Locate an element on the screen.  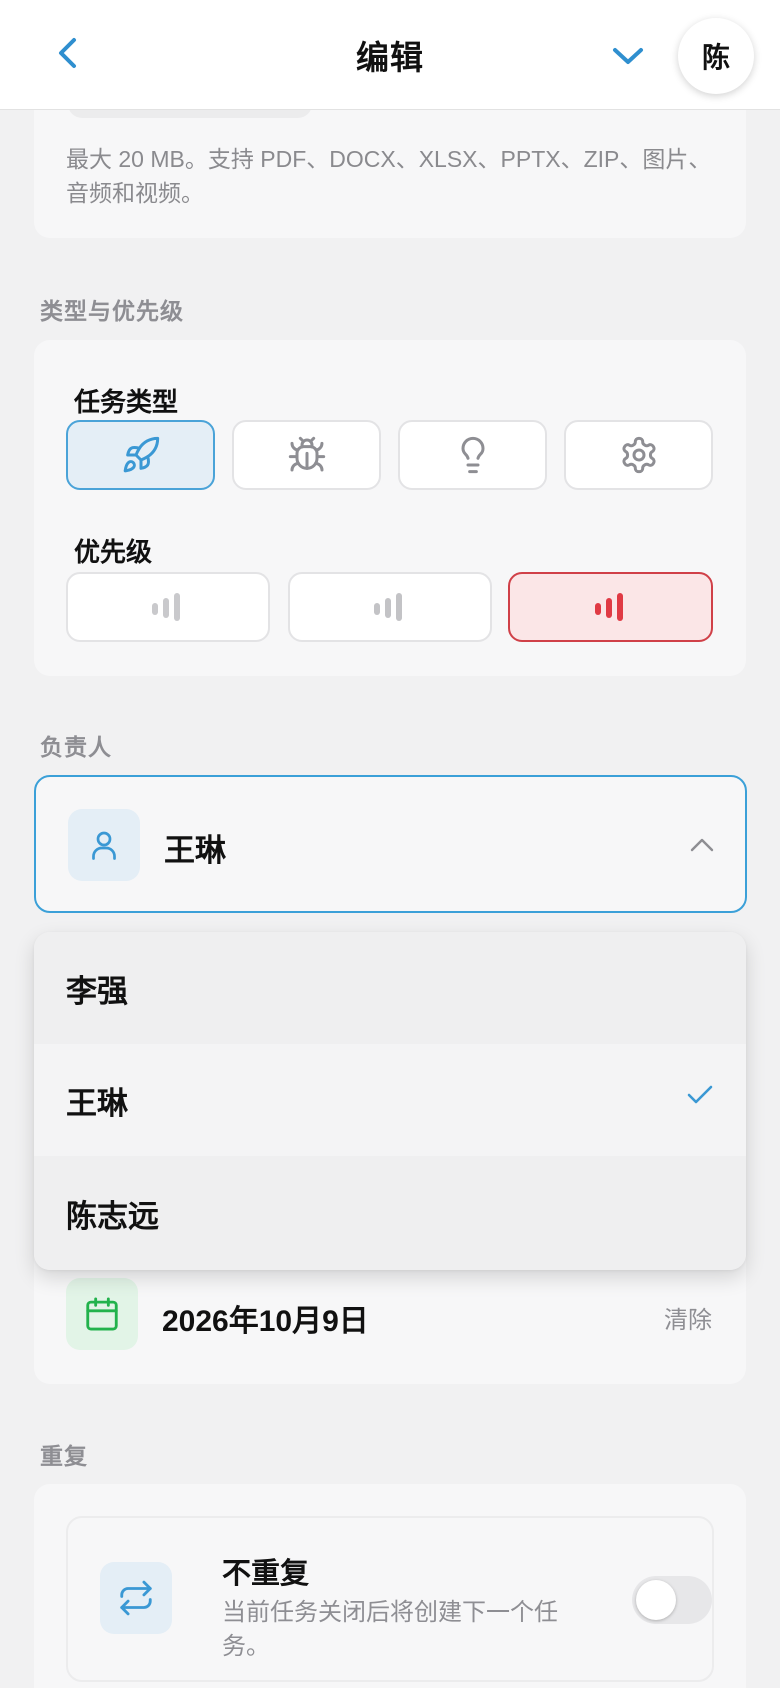
lightbulb-icon is located at coordinates (472, 455).